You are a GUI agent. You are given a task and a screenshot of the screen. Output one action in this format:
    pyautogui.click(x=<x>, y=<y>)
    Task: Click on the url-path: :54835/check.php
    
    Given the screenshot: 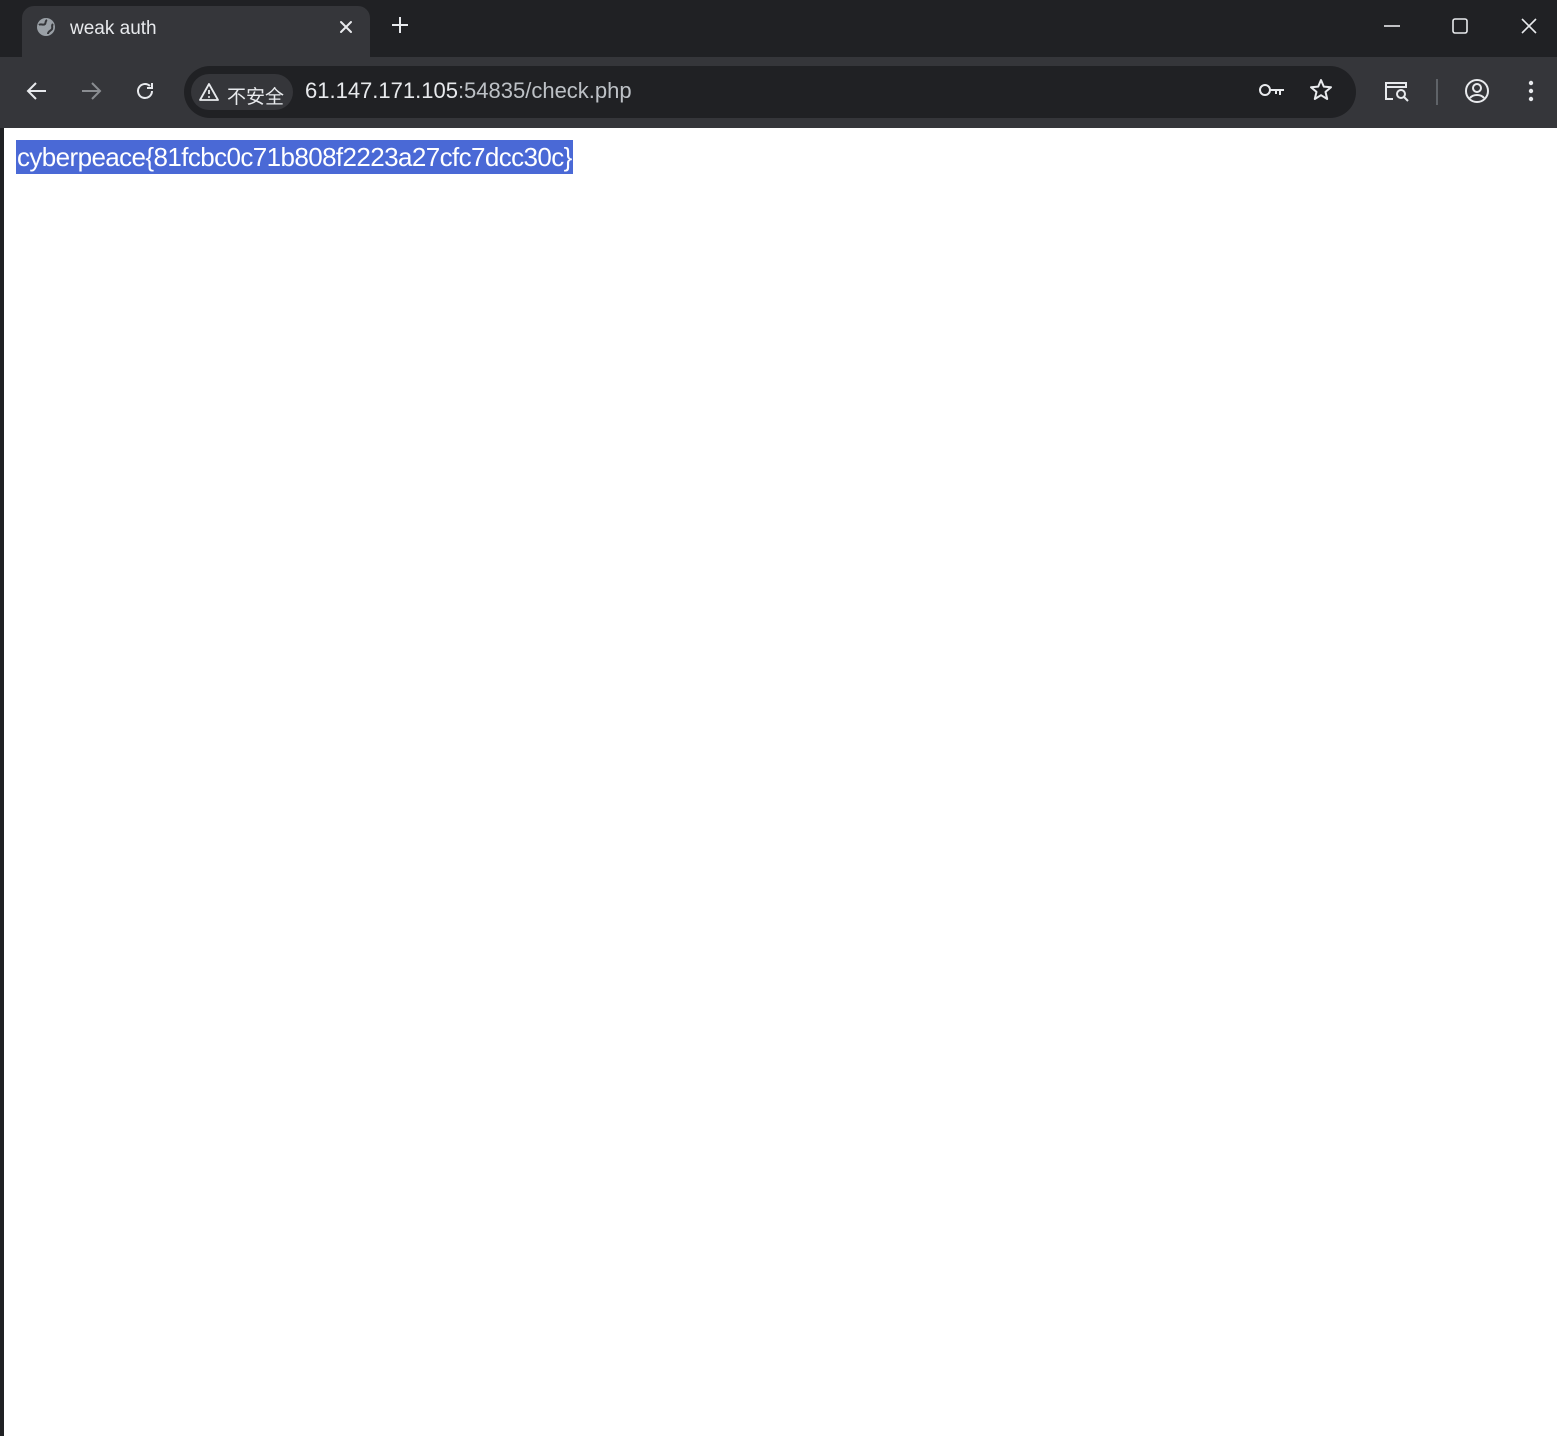 What is the action you would take?
    pyautogui.click(x=544, y=90)
    